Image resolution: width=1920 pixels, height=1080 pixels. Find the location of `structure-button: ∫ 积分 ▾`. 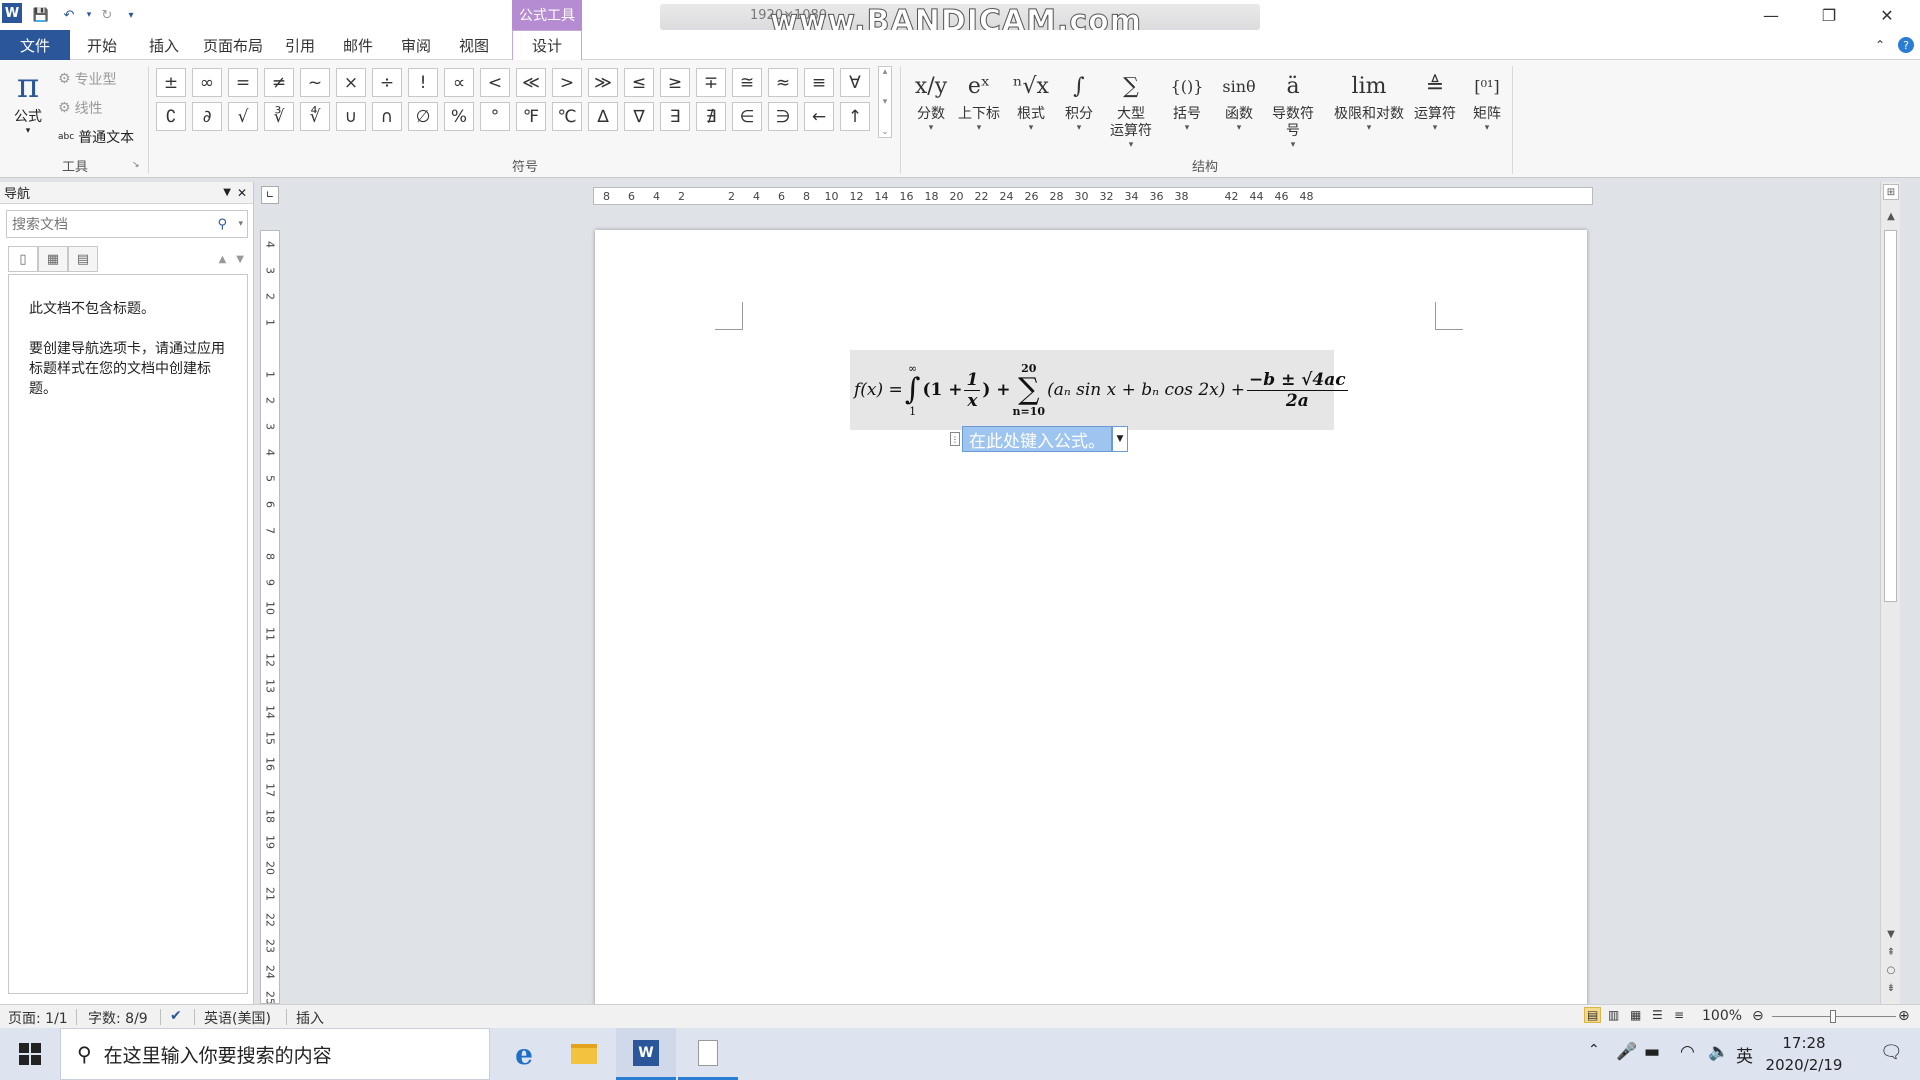

structure-button: ∫ 积分 ▾ is located at coordinates (1079, 100).